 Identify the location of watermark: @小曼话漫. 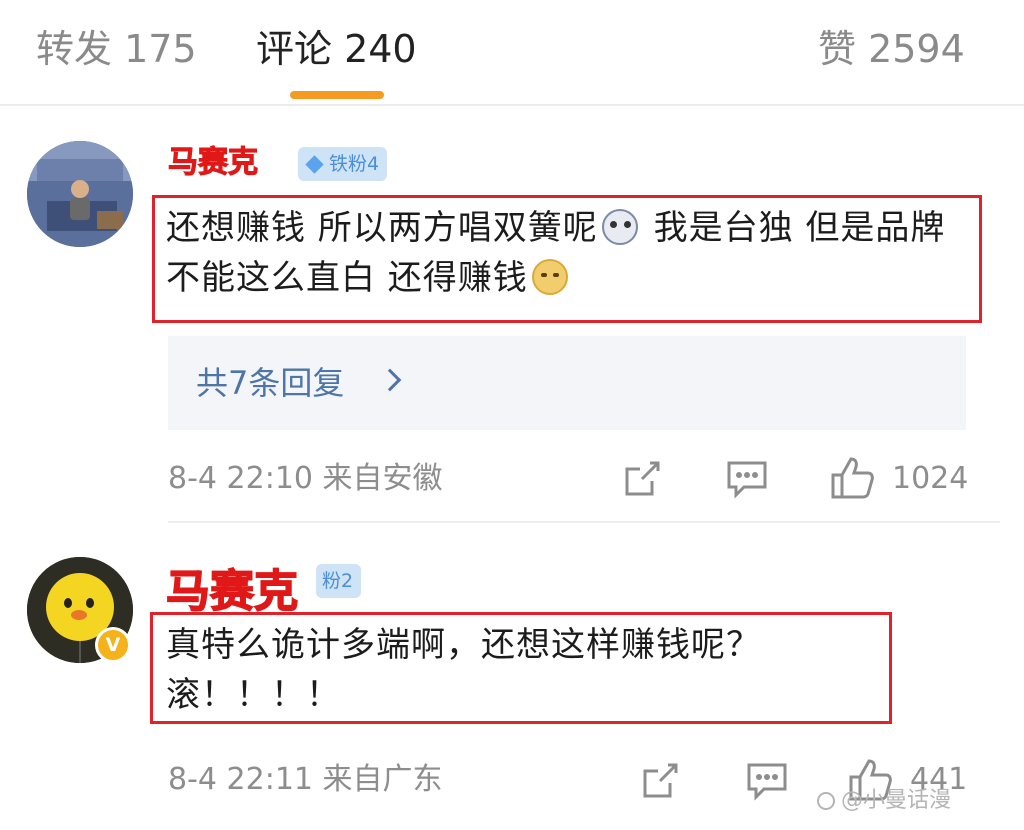
(884, 801).